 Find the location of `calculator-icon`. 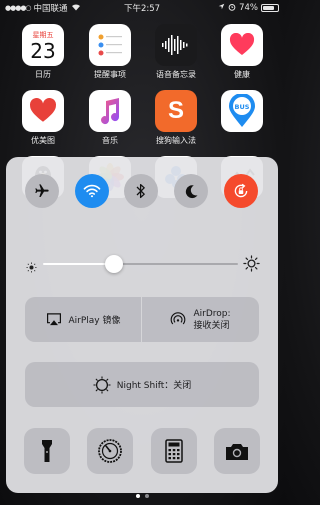

calculator-icon is located at coordinates (174, 451).